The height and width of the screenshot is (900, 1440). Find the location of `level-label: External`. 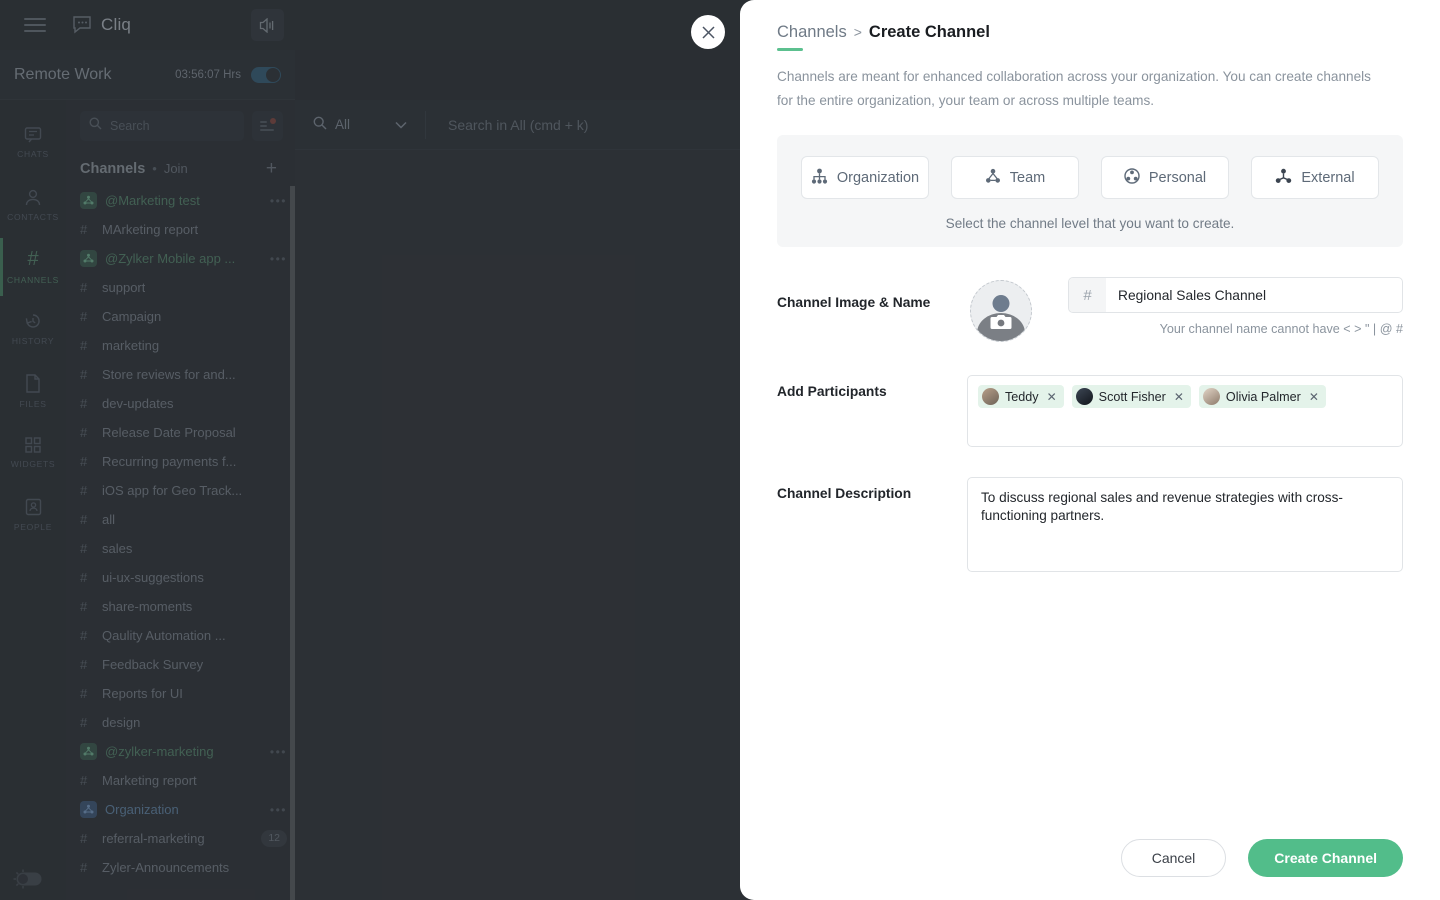

level-label: External is located at coordinates (1328, 177).